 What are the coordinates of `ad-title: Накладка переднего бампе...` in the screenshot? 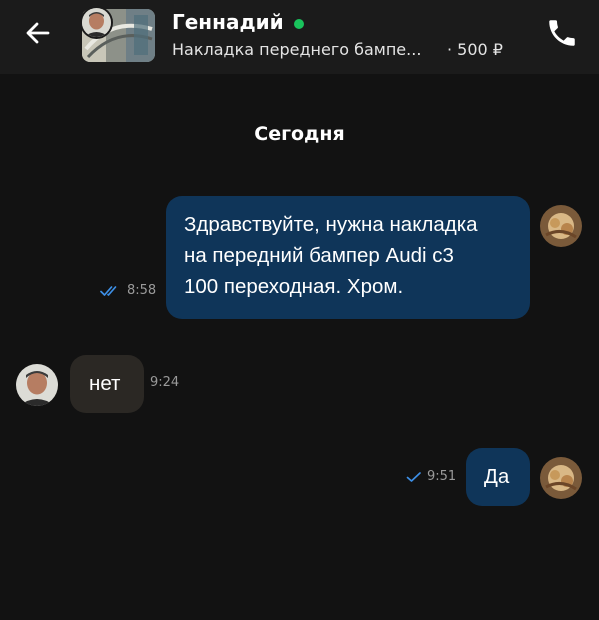 It's located at (304, 49).